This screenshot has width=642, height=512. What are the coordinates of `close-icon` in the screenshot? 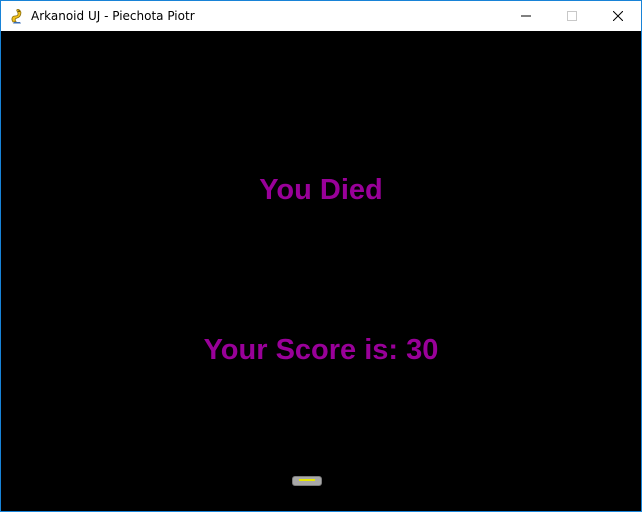 It's located at (618, 16).